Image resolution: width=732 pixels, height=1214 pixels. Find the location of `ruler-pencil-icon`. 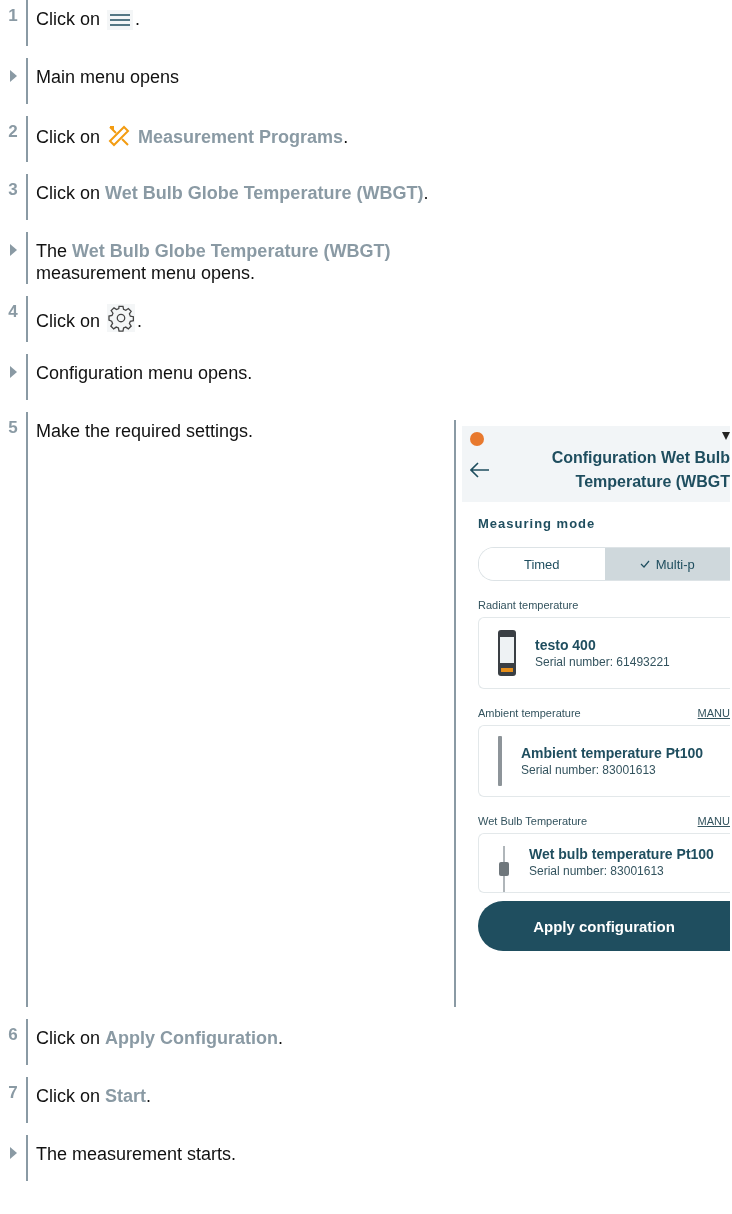

ruler-pencil-icon is located at coordinates (119, 136).